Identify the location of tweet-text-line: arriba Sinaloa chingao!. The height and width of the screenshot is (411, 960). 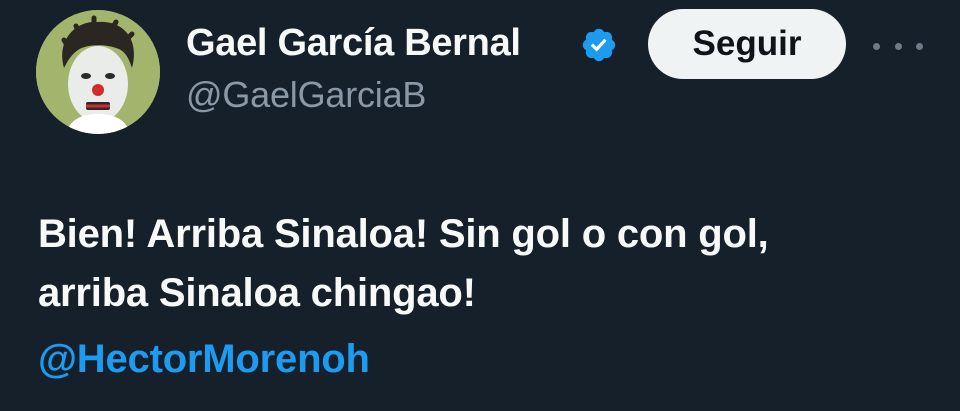
(257, 293).